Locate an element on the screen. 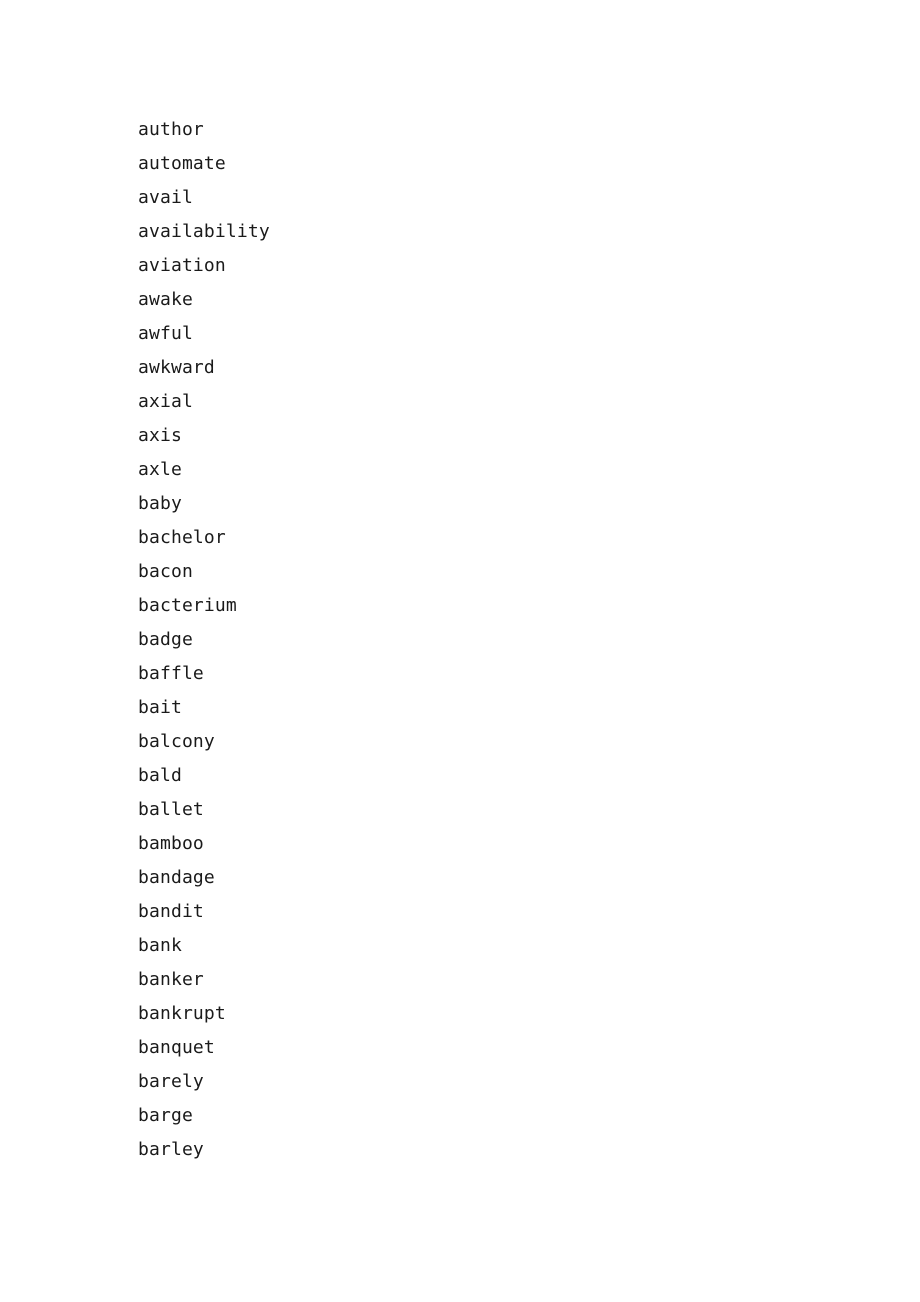 The height and width of the screenshot is (1302, 920). word-list-item: bald is located at coordinates (160, 775).